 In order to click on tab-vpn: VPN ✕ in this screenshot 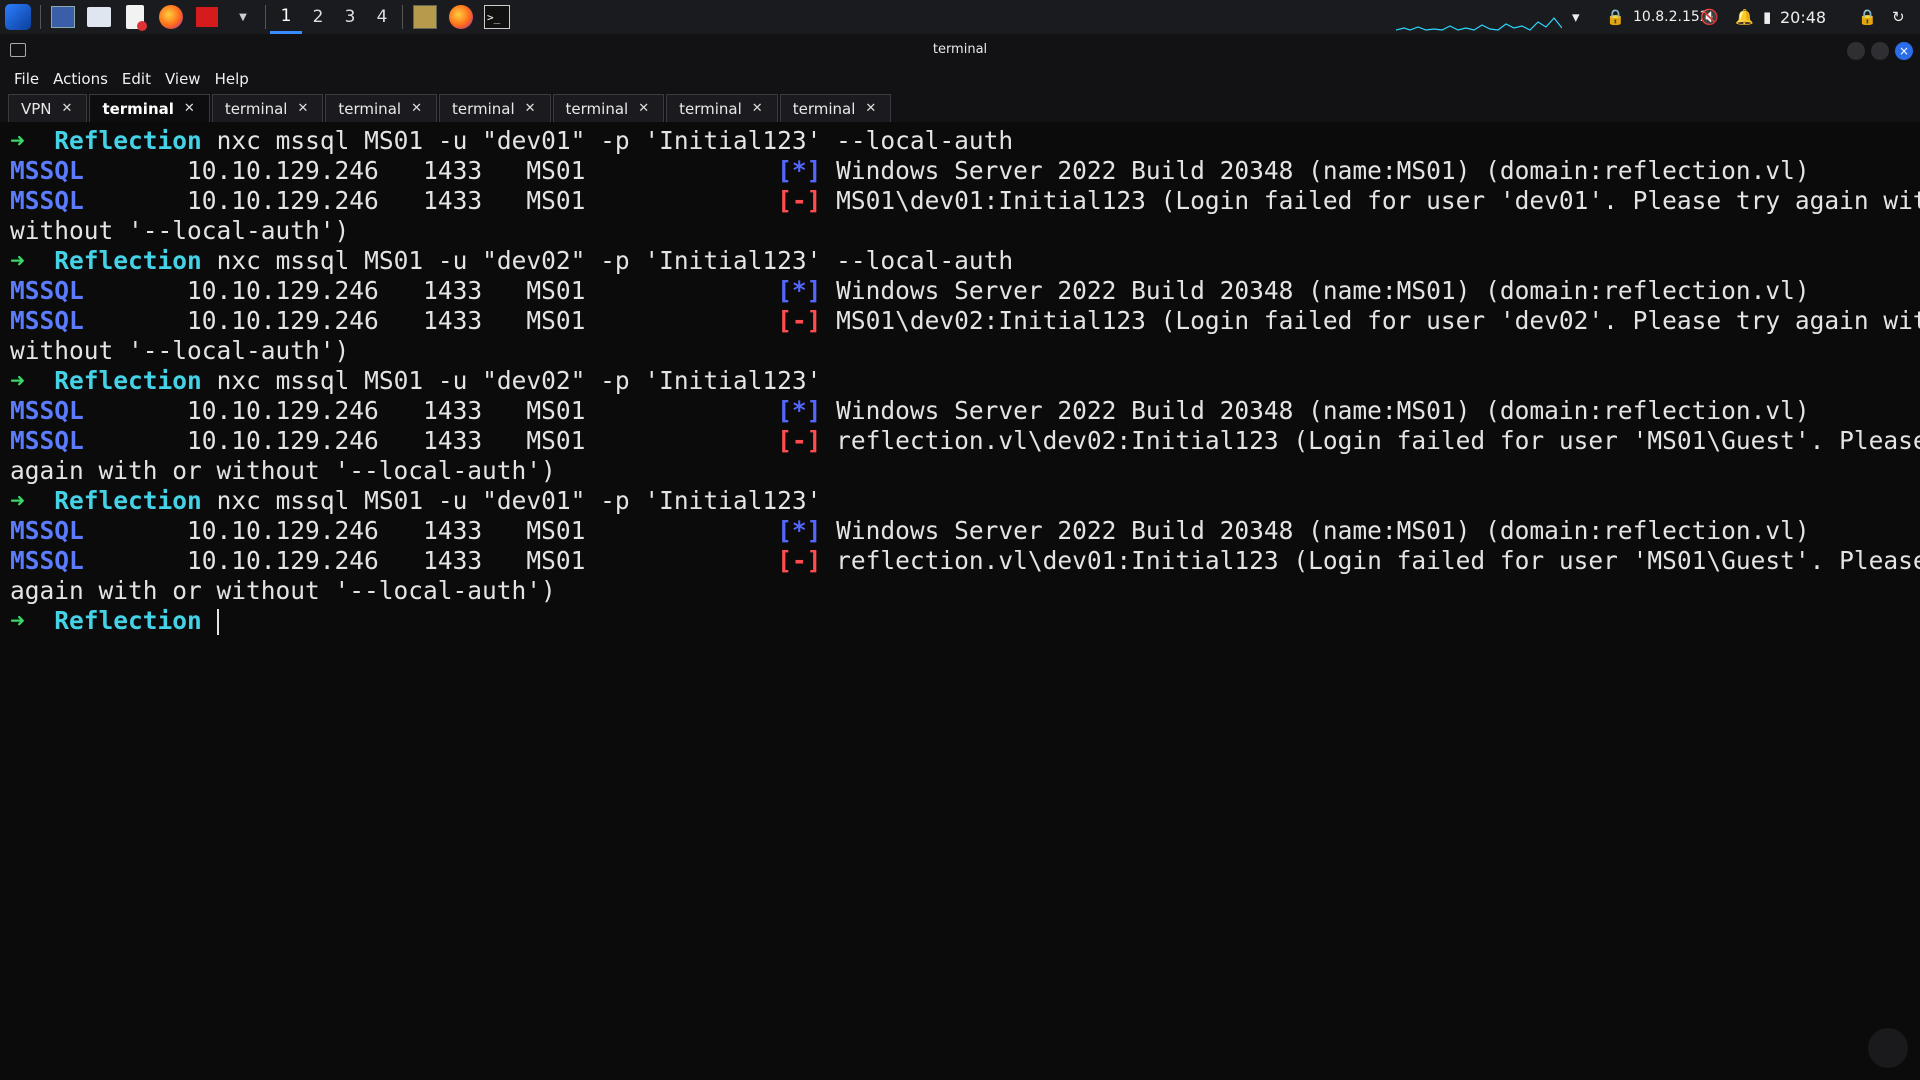, I will do `click(48, 108)`.